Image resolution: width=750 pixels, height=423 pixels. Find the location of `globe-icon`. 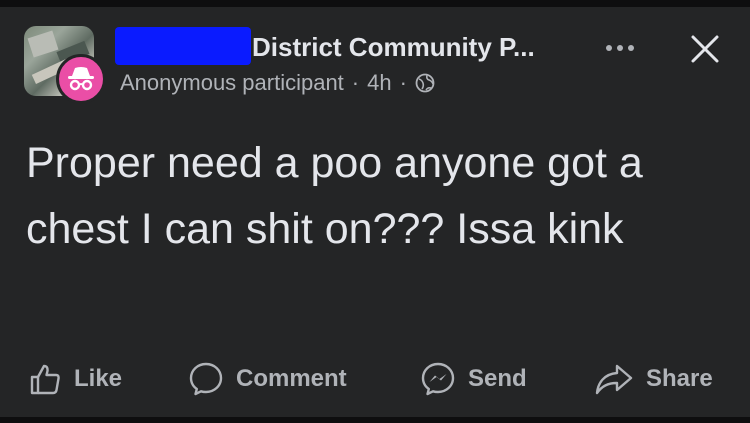

globe-icon is located at coordinates (425, 83).